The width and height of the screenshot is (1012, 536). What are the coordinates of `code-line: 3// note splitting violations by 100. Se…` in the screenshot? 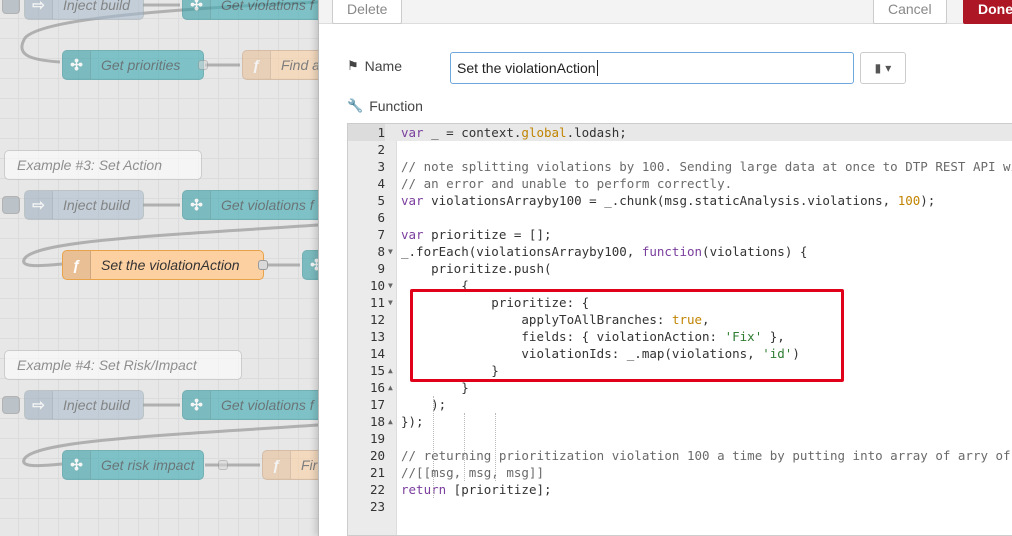 It's located at (680, 166).